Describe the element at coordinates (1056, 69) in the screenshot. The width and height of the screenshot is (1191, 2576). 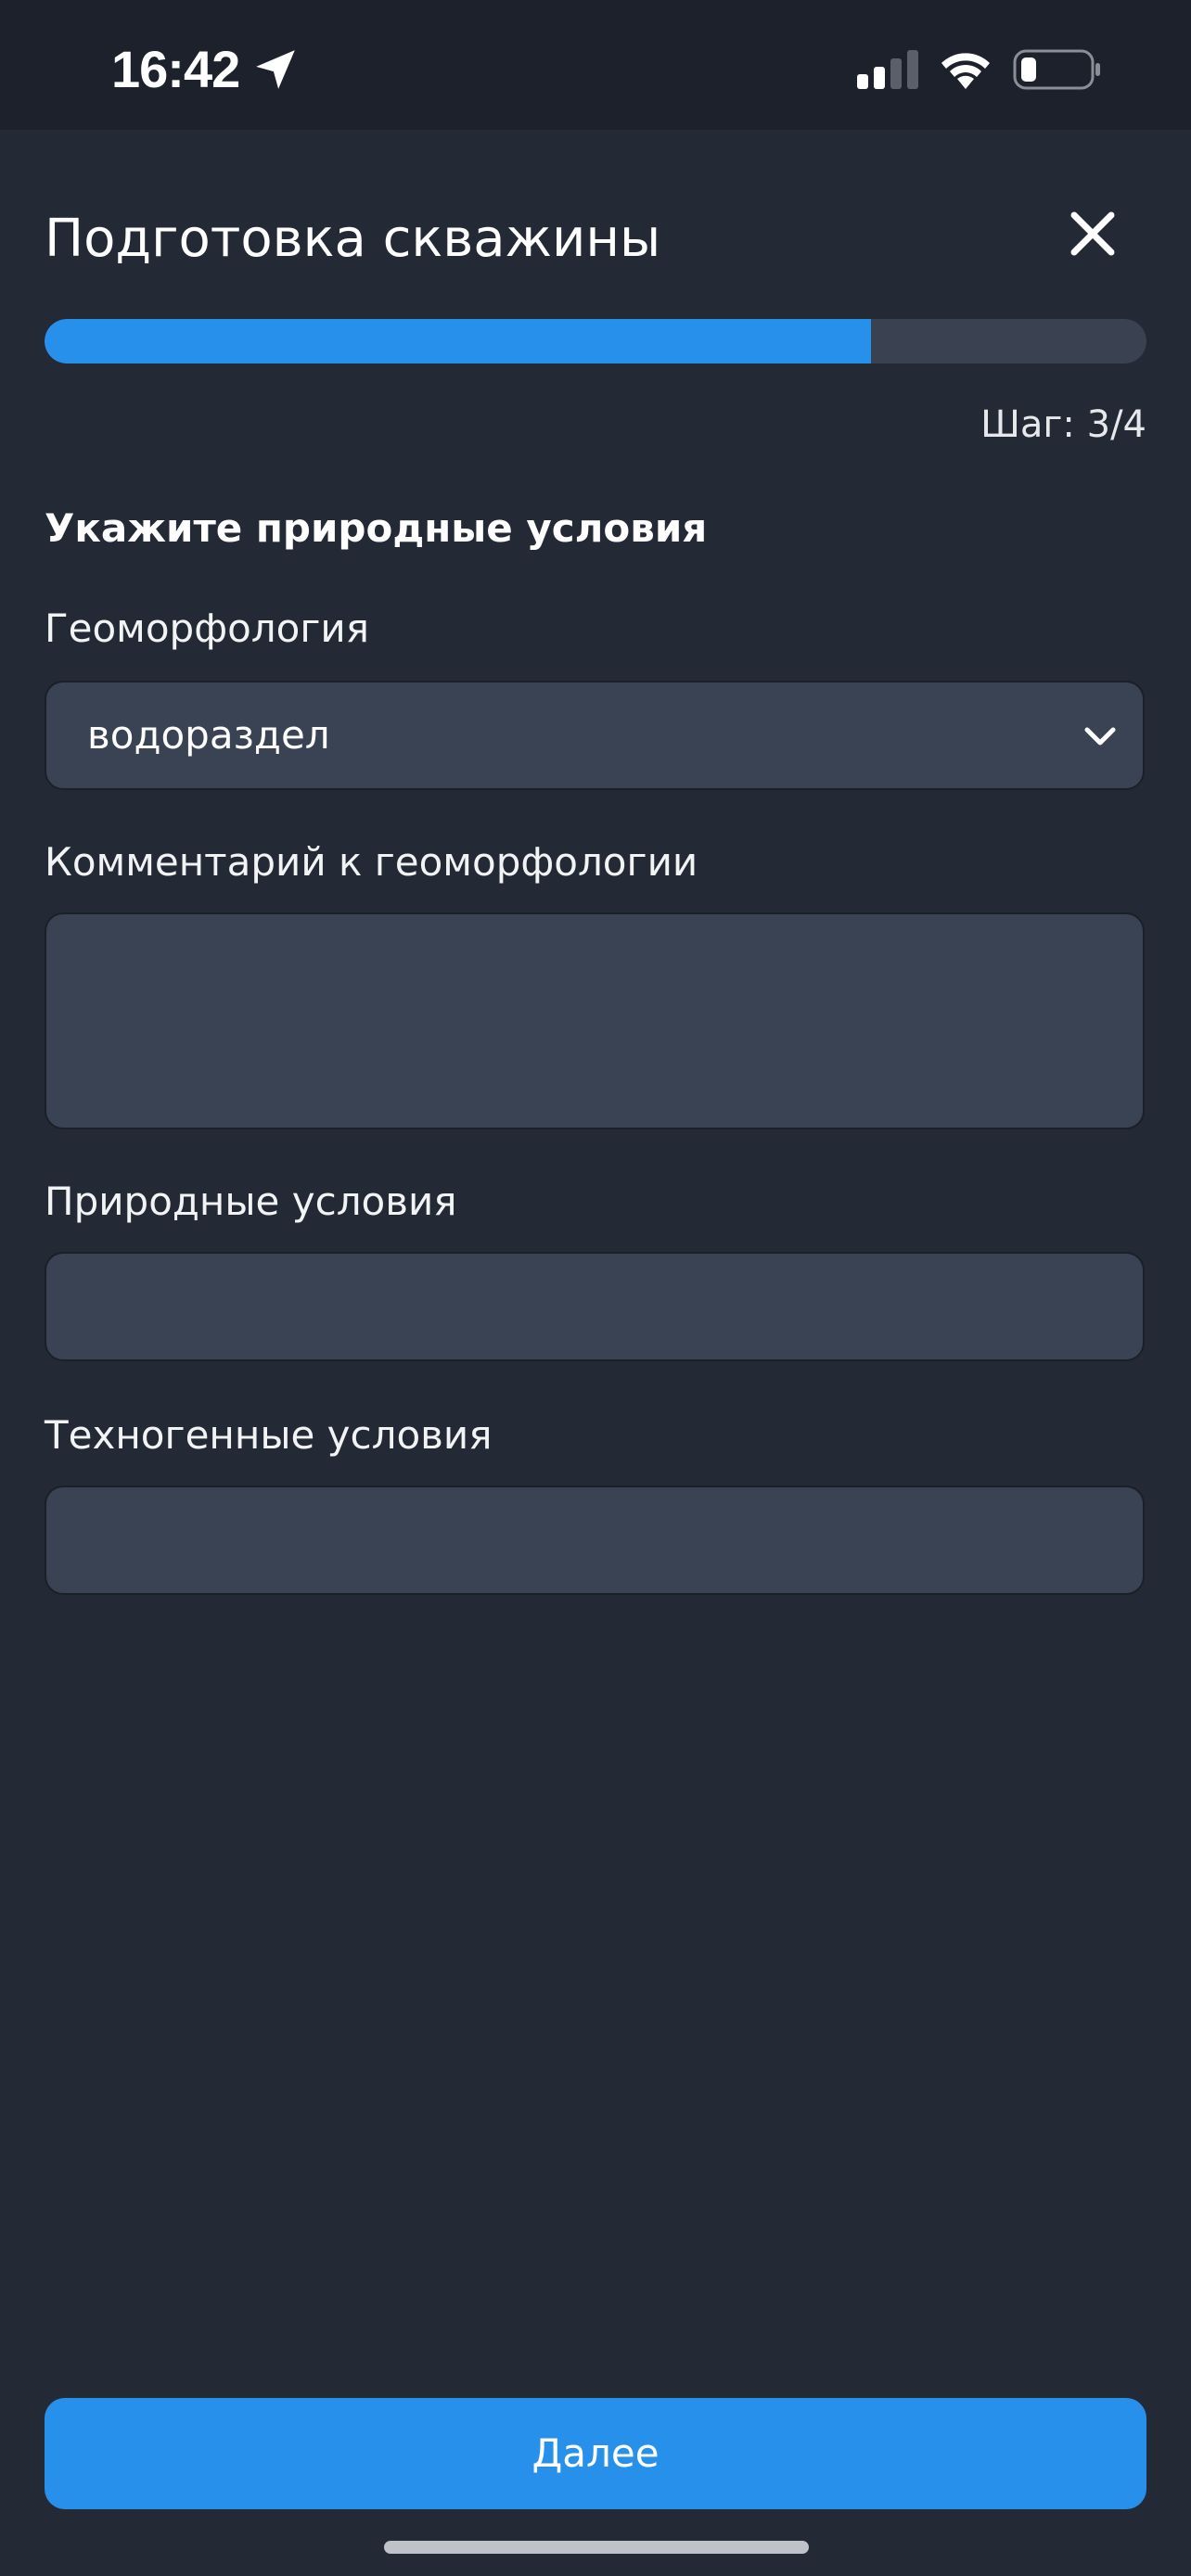
I see `battery-icon` at that location.